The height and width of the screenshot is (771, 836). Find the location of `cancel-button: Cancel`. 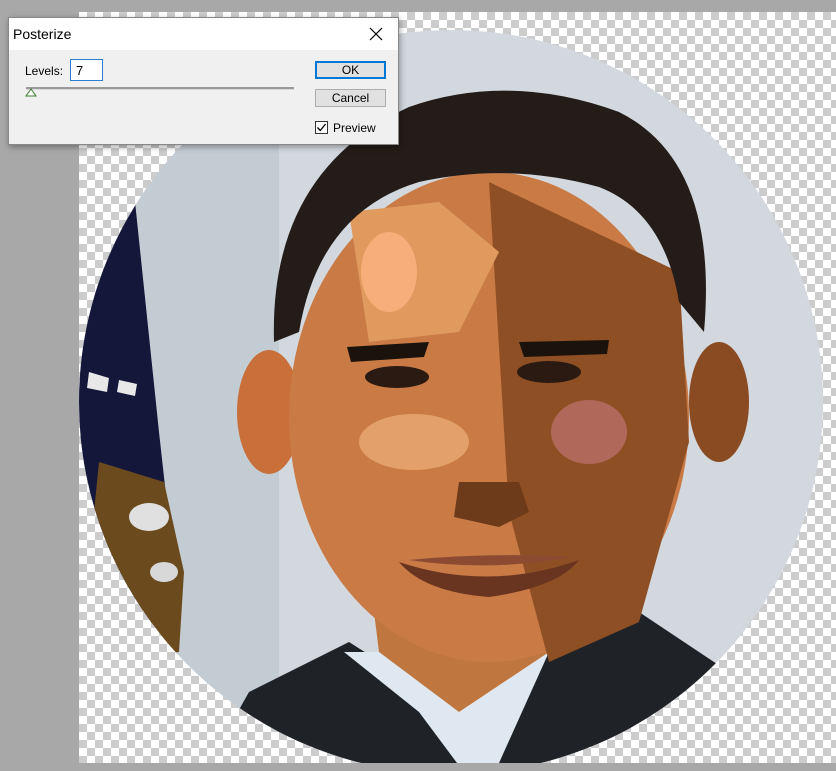

cancel-button: Cancel is located at coordinates (350, 98).